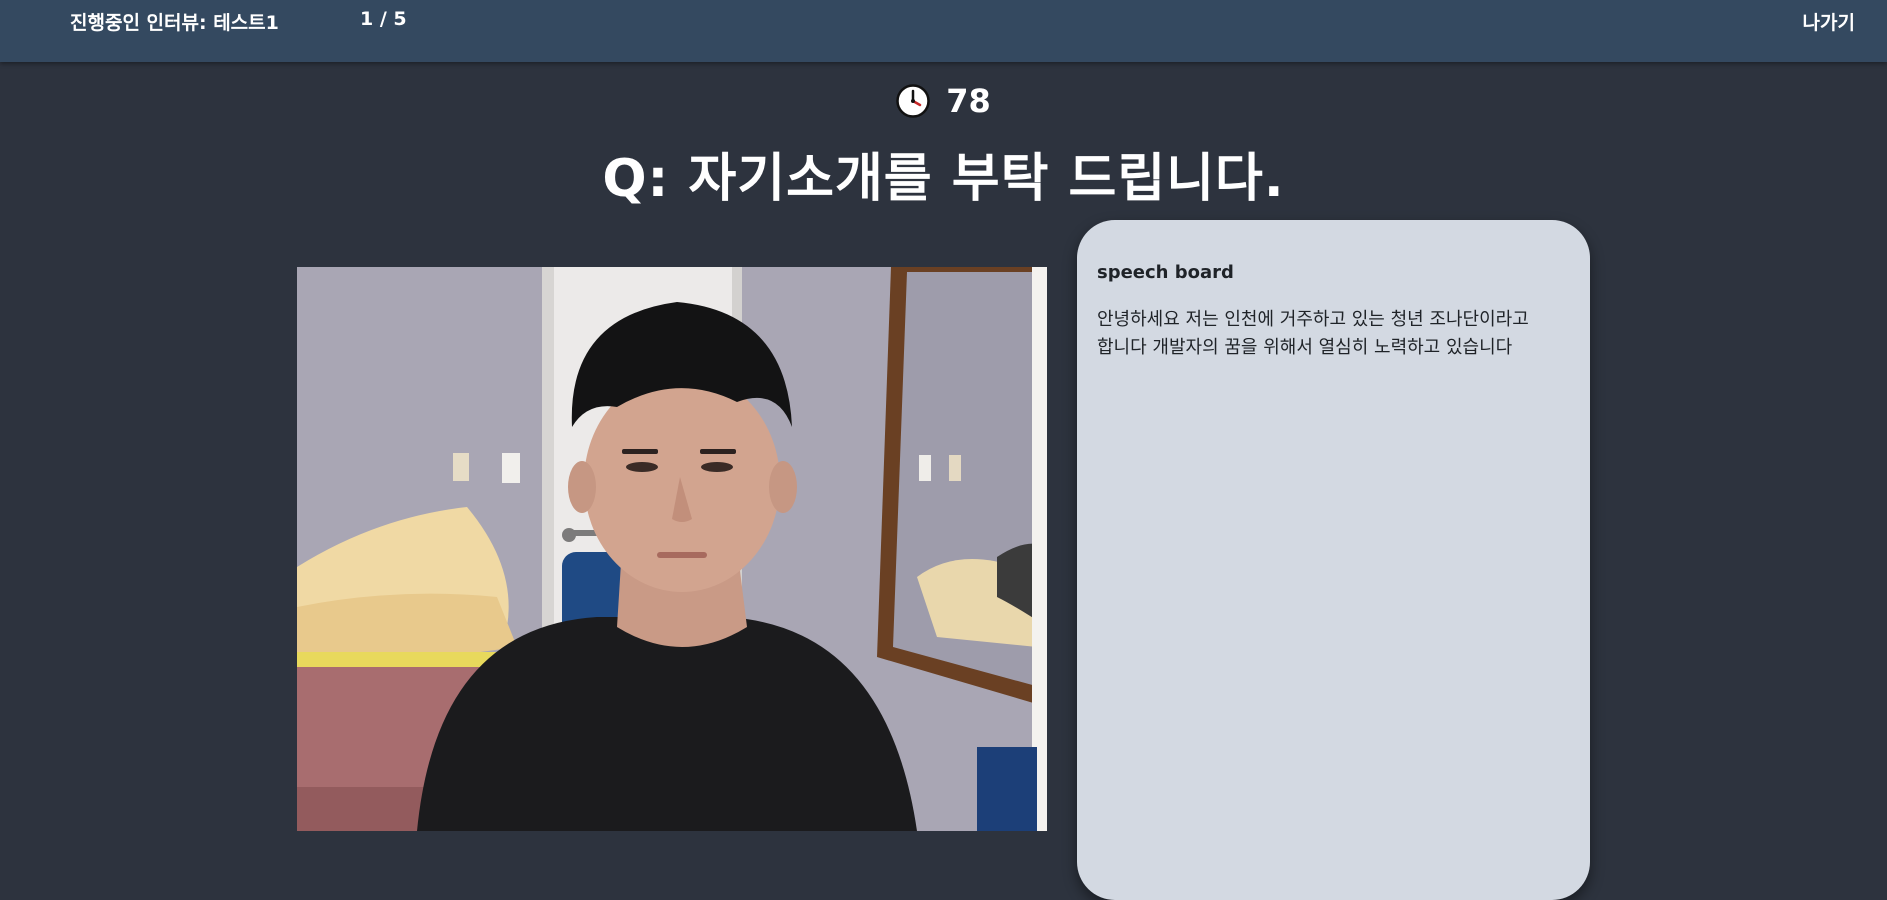 The width and height of the screenshot is (1887, 900). I want to click on time-remaining: 78, so click(968, 101).